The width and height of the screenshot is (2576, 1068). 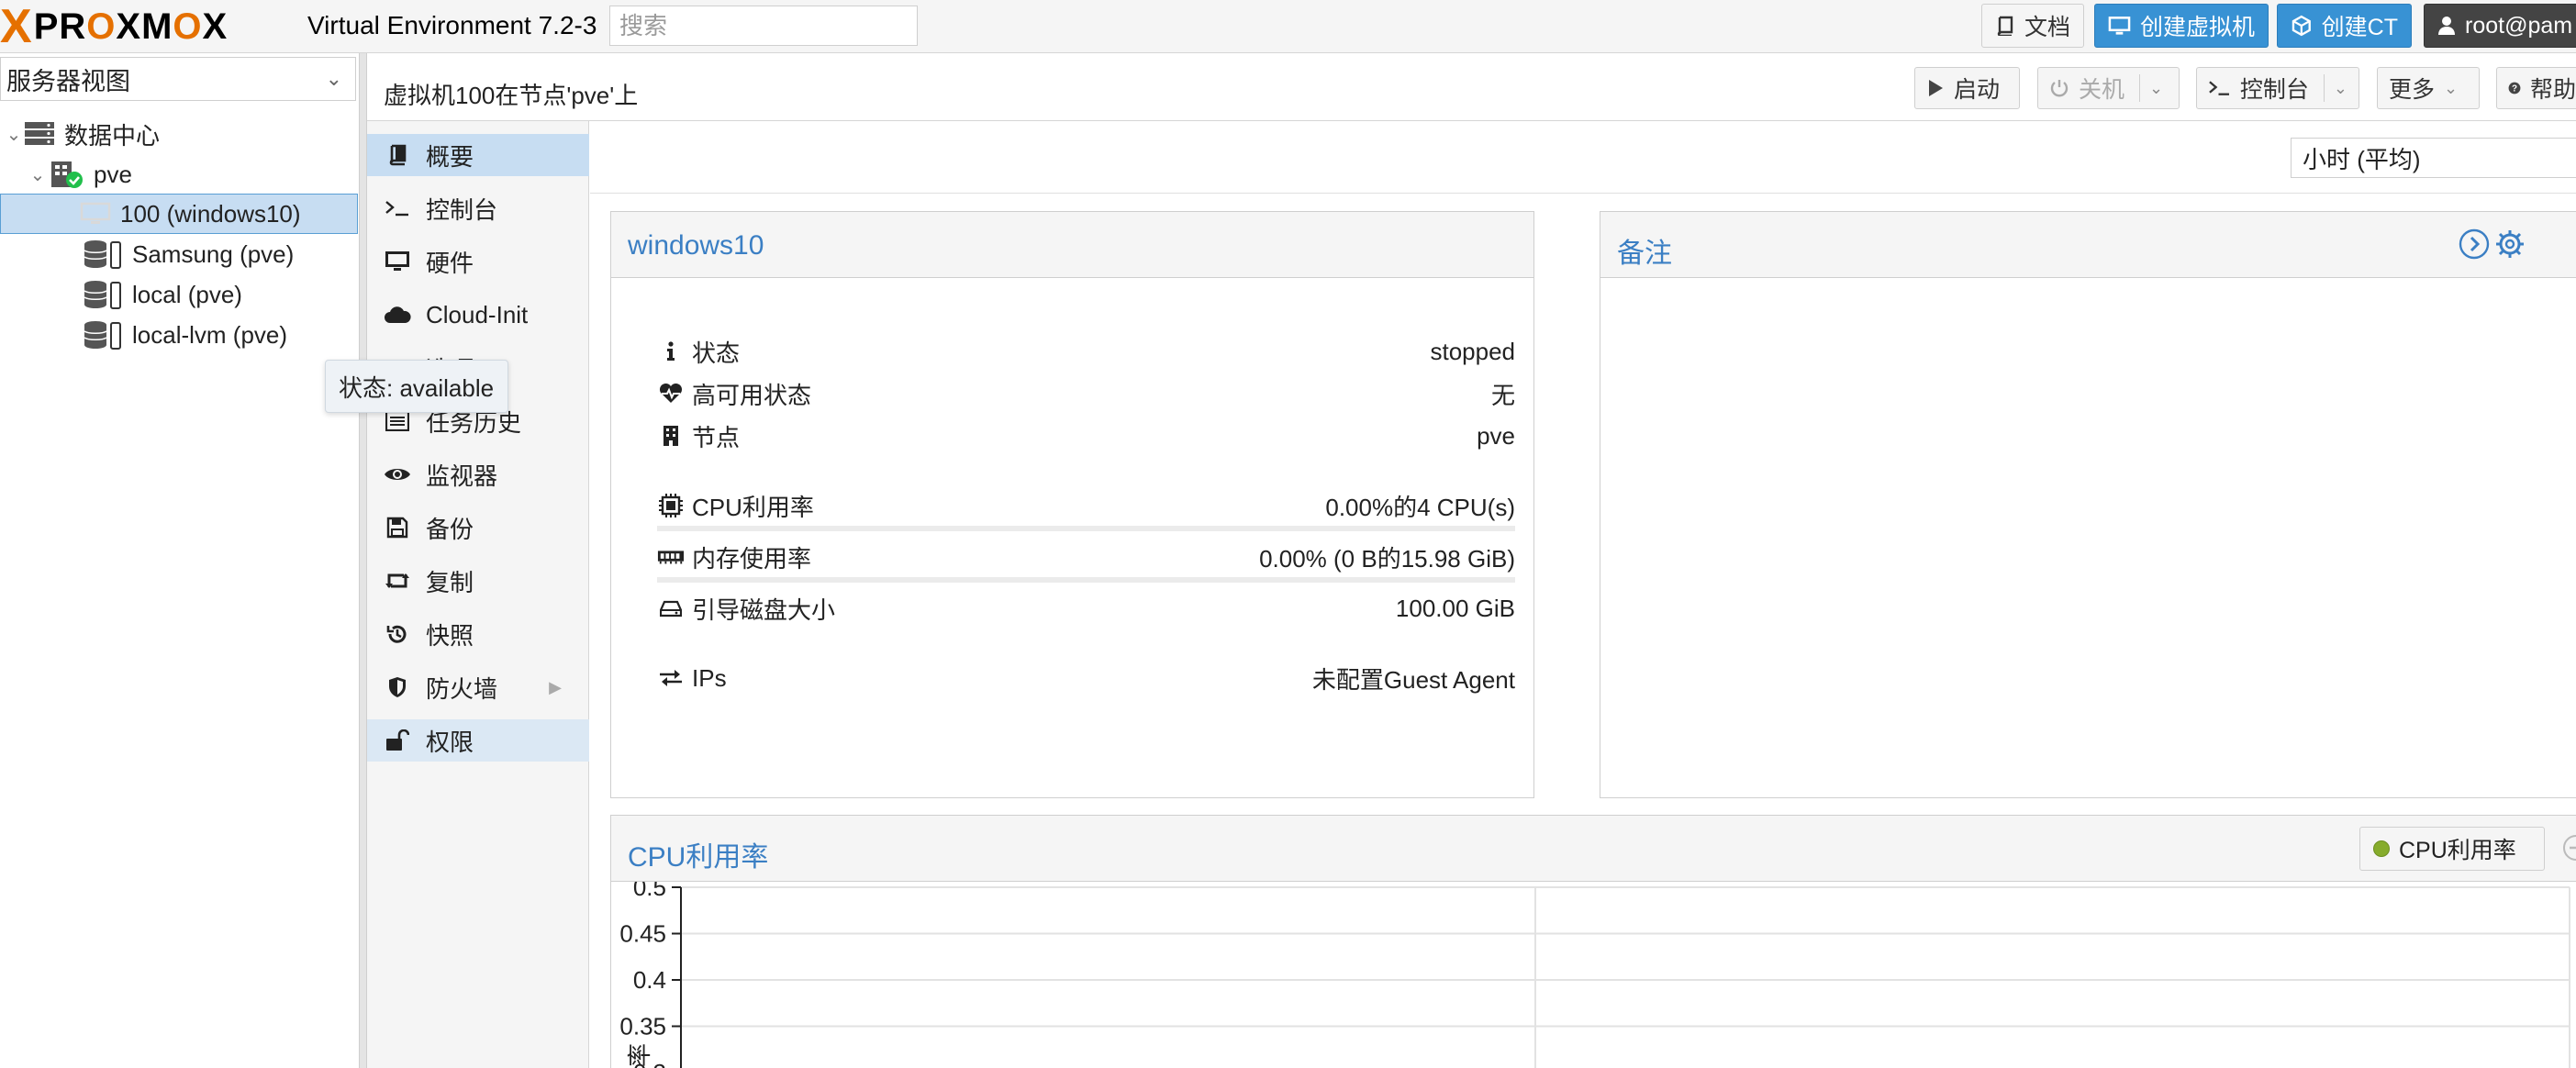 What do you see at coordinates (2301, 26) in the screenshot?
I see `cube-icon` at bounding box center [2301, 26].